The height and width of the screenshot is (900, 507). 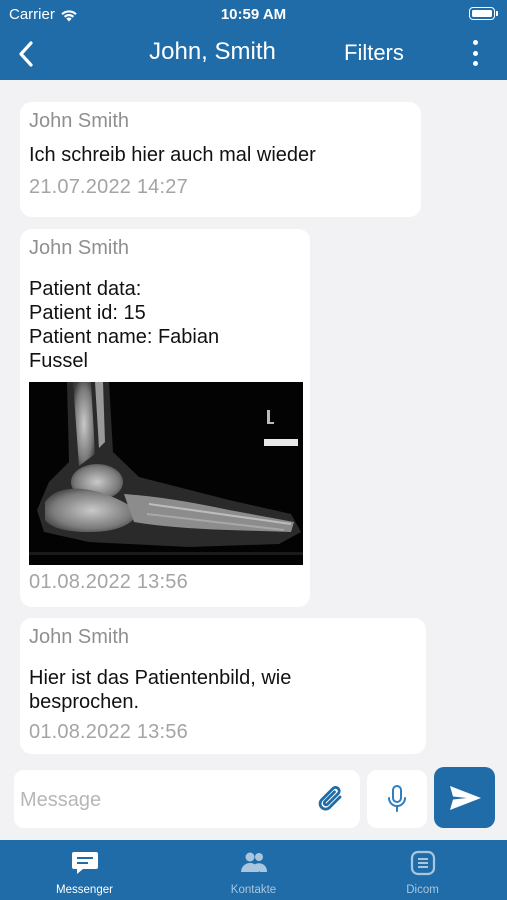 I want to click on message-text-line: Patient id: 15, so click(x=87, y=313).